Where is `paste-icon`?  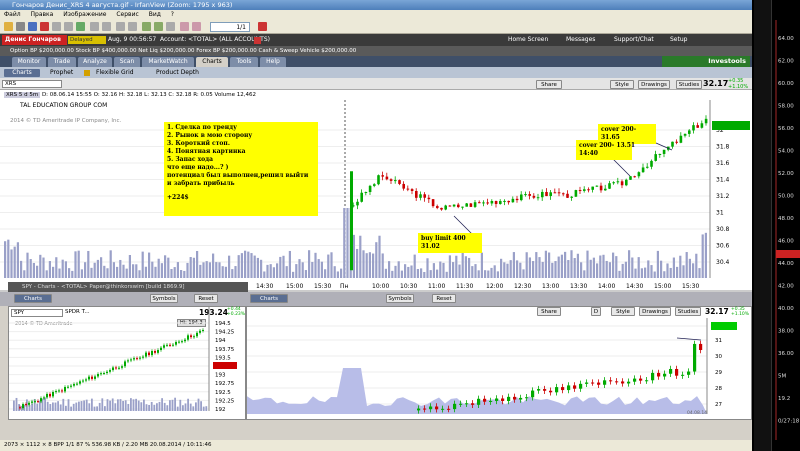
paste-icon is located at coordinates (80, 26).